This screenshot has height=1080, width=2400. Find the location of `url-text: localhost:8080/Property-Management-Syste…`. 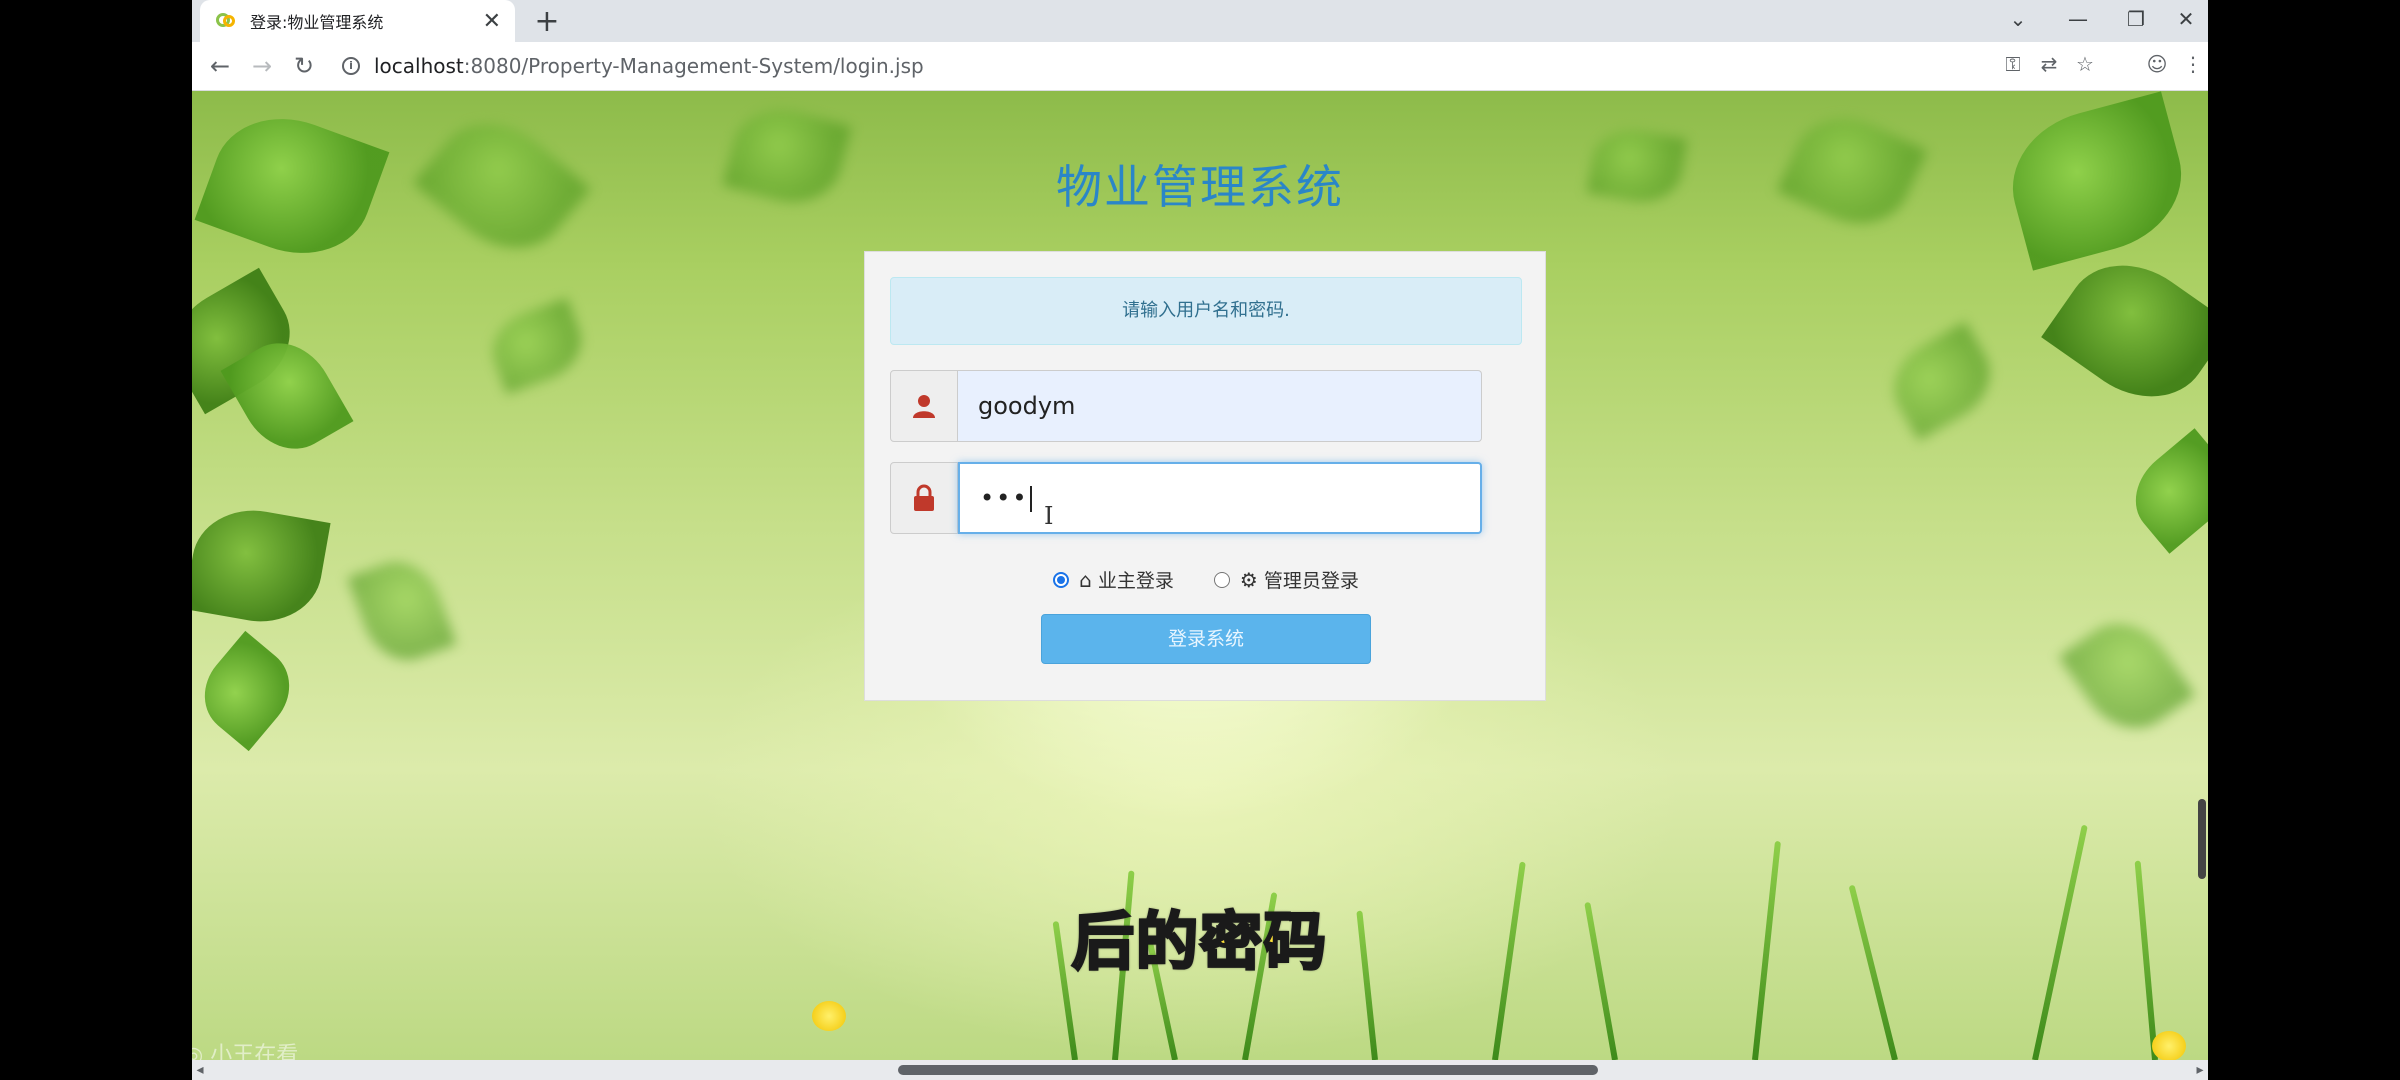

url-text: localhost:8080/Property-Management-Syste… is located at coordinates (649, 66).